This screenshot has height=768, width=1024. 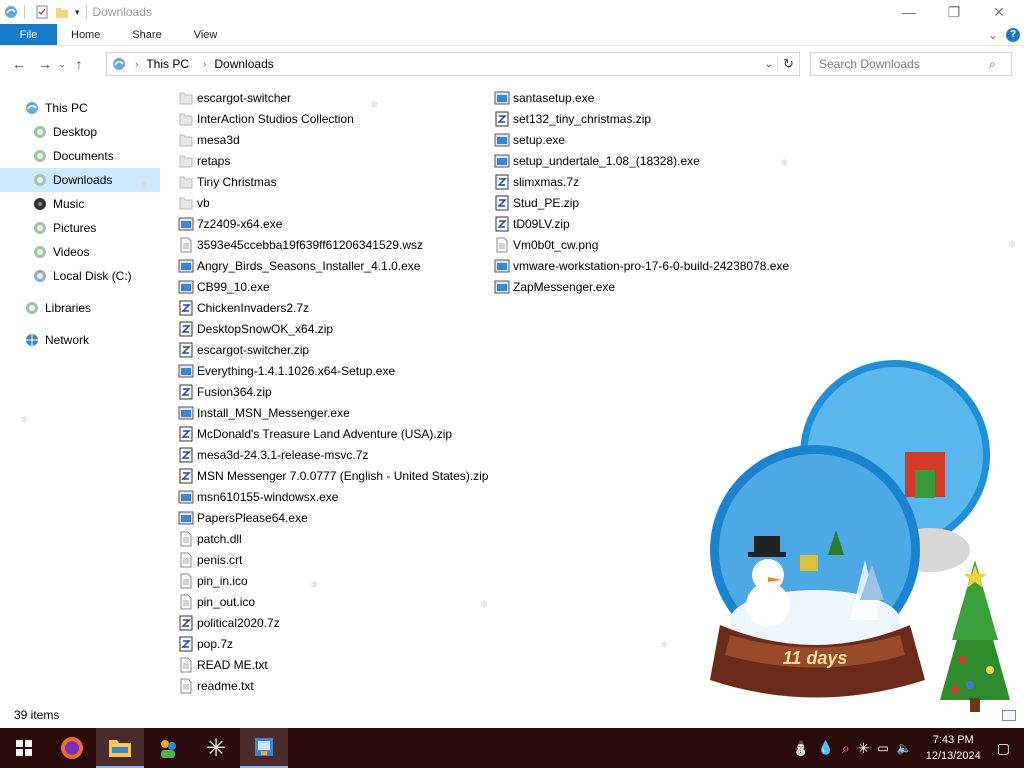 I want to click on taskbar-file-explorer, so click(x=120, y=748).